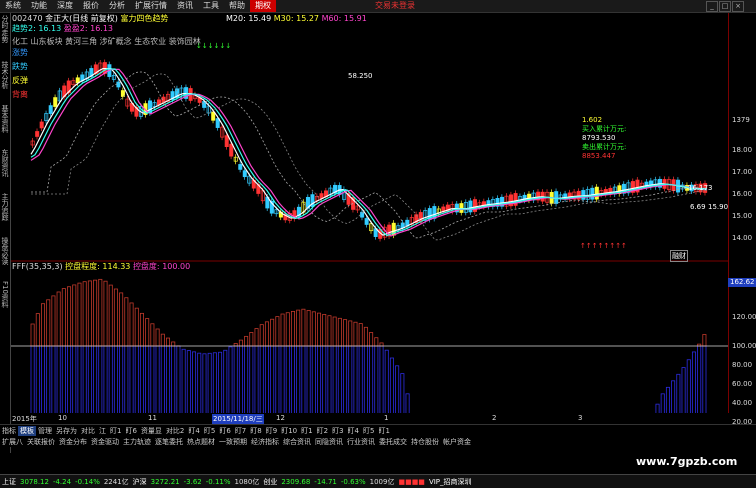  What do you see at coordinates (151, 6) in the screenshot?
I see `menu-extended: 扩展行情` at bounding box center [151, 6].